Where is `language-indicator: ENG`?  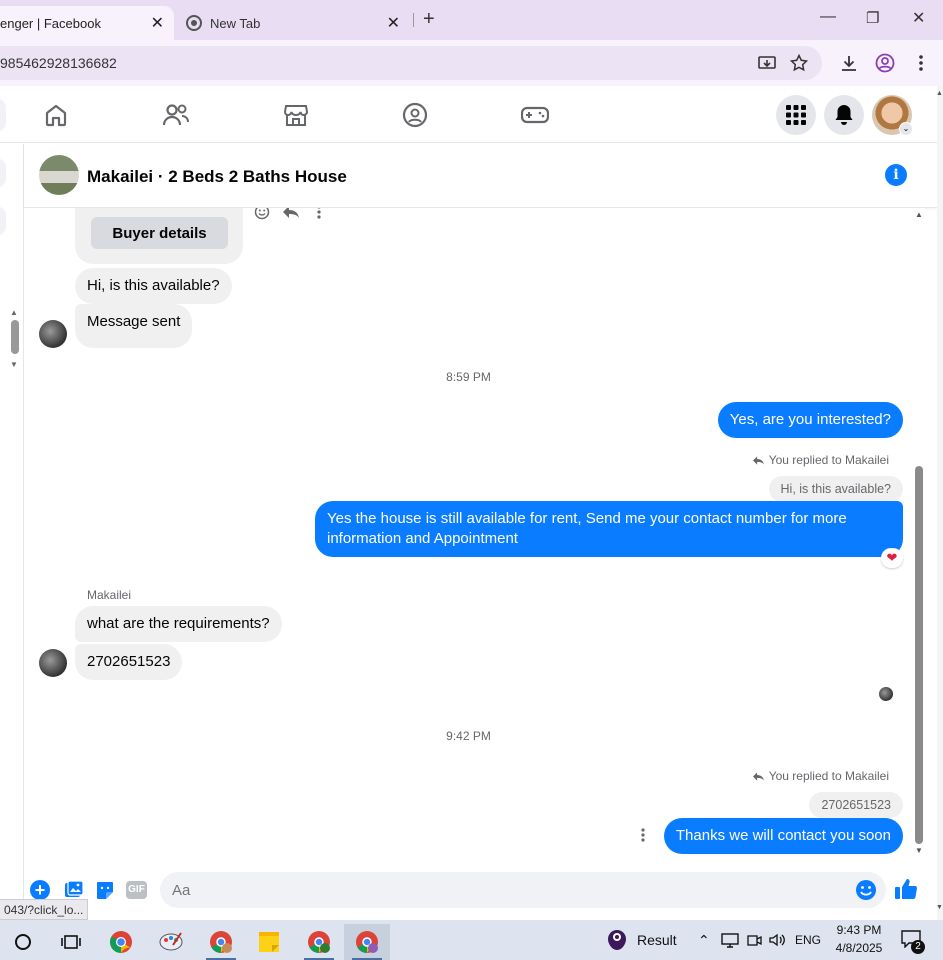
language-indicator: ENG is located at coordinates (808, 940).